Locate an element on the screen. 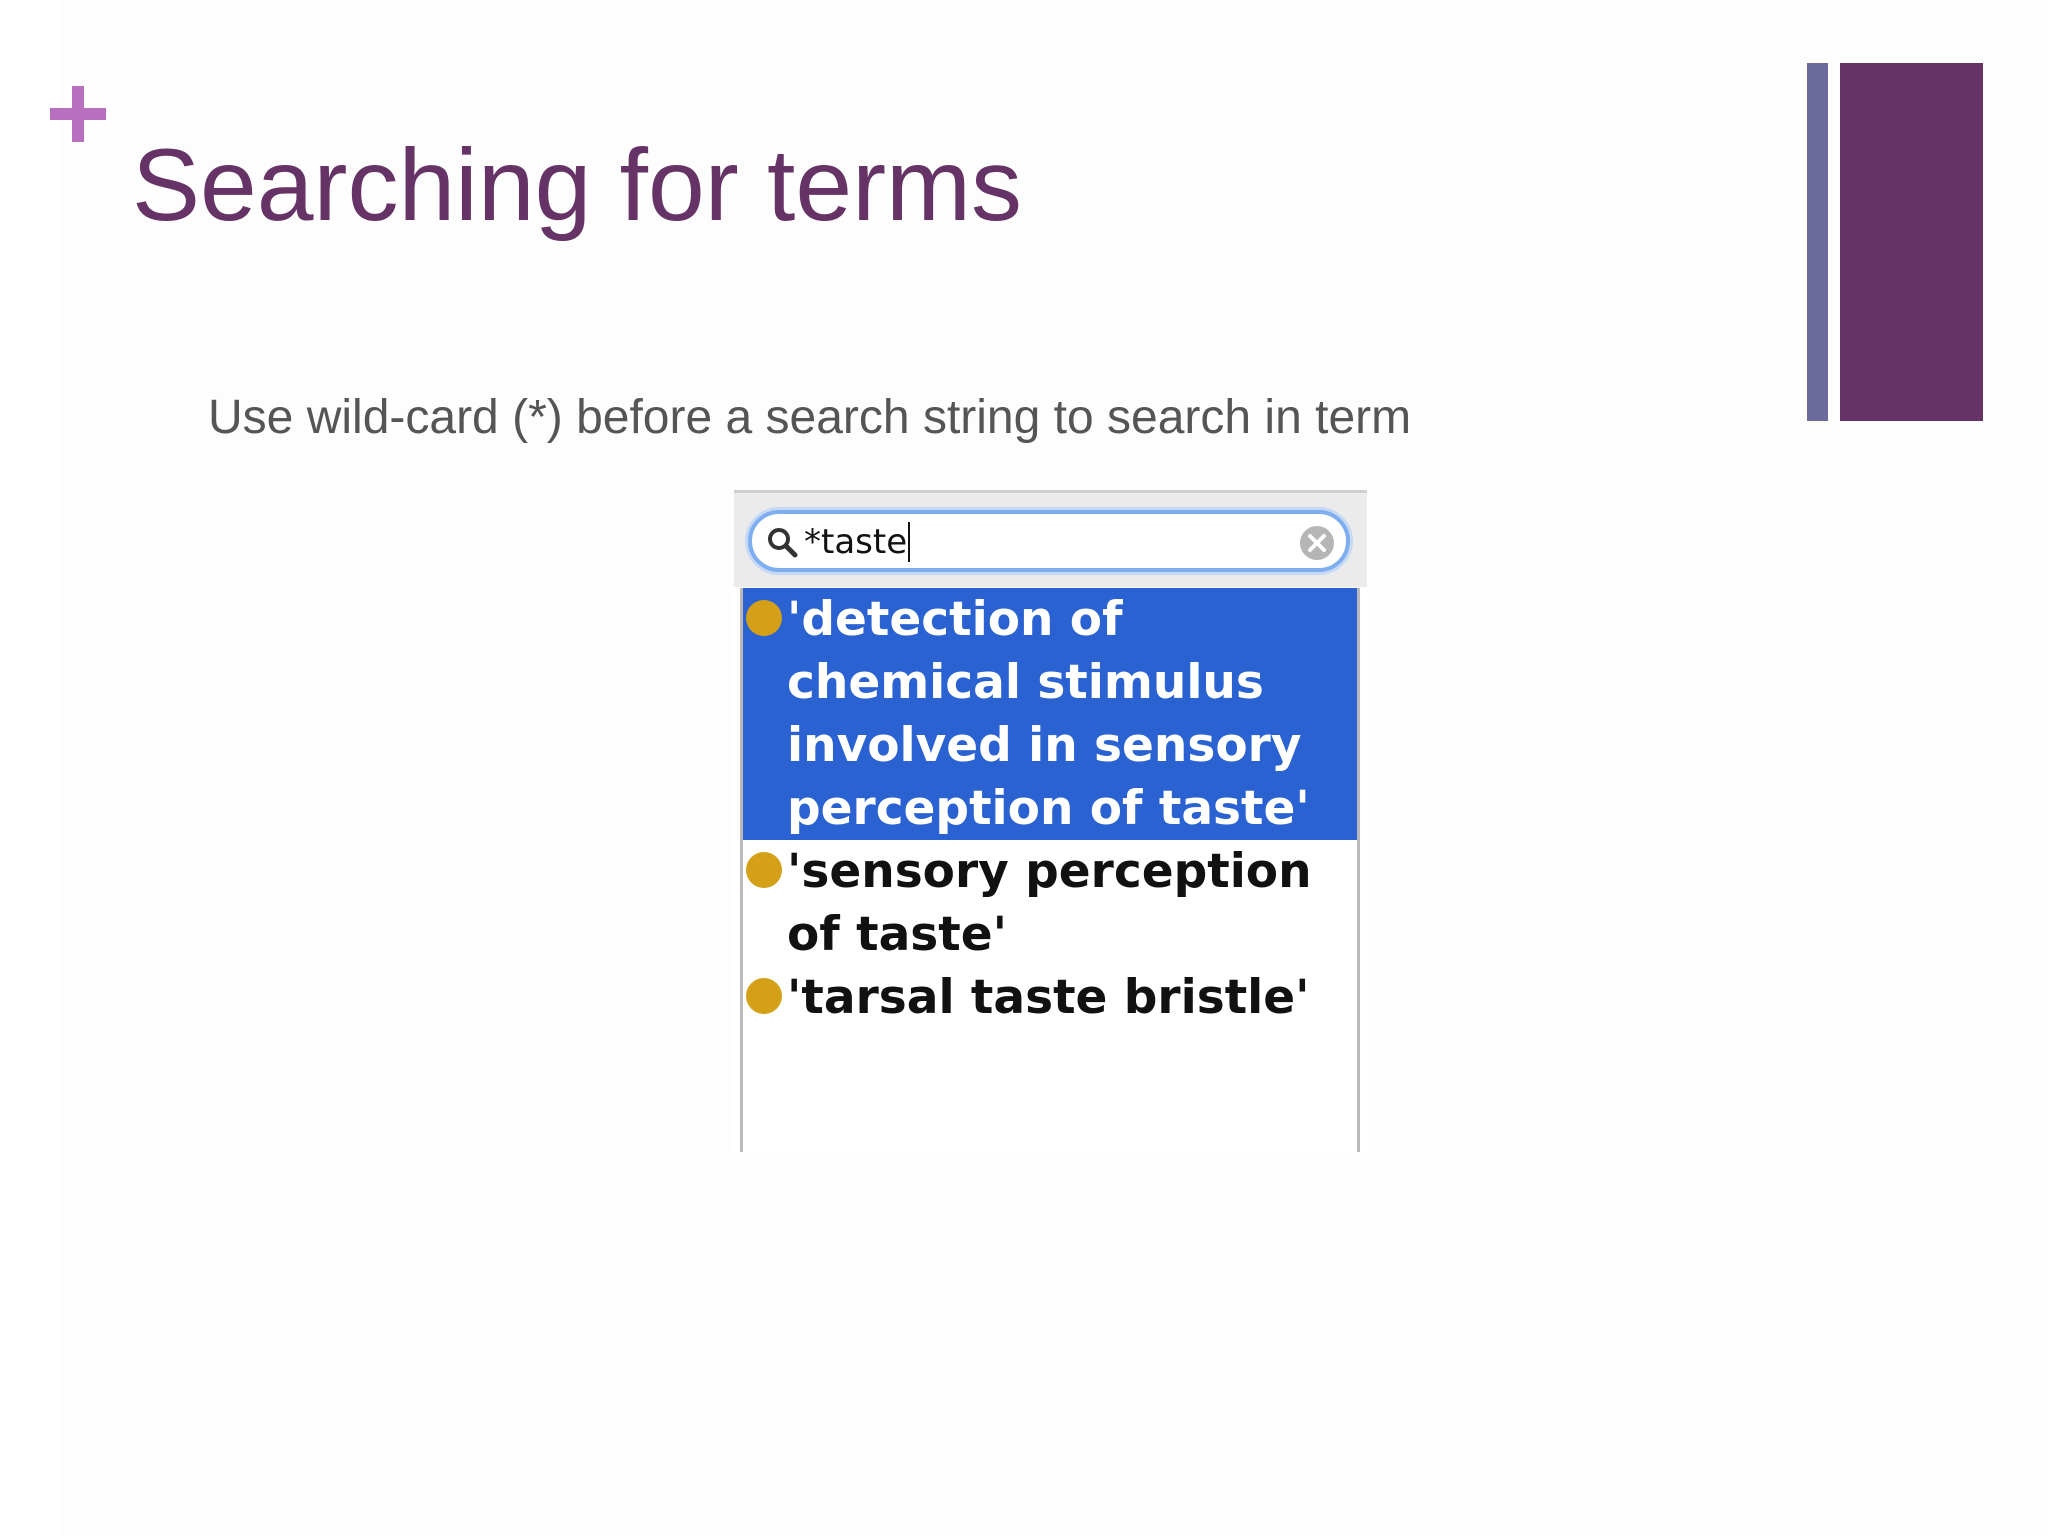 This screenshot has width=2048, height=1536. slide-title: Searching for terms is located at coordinates (577, 185).